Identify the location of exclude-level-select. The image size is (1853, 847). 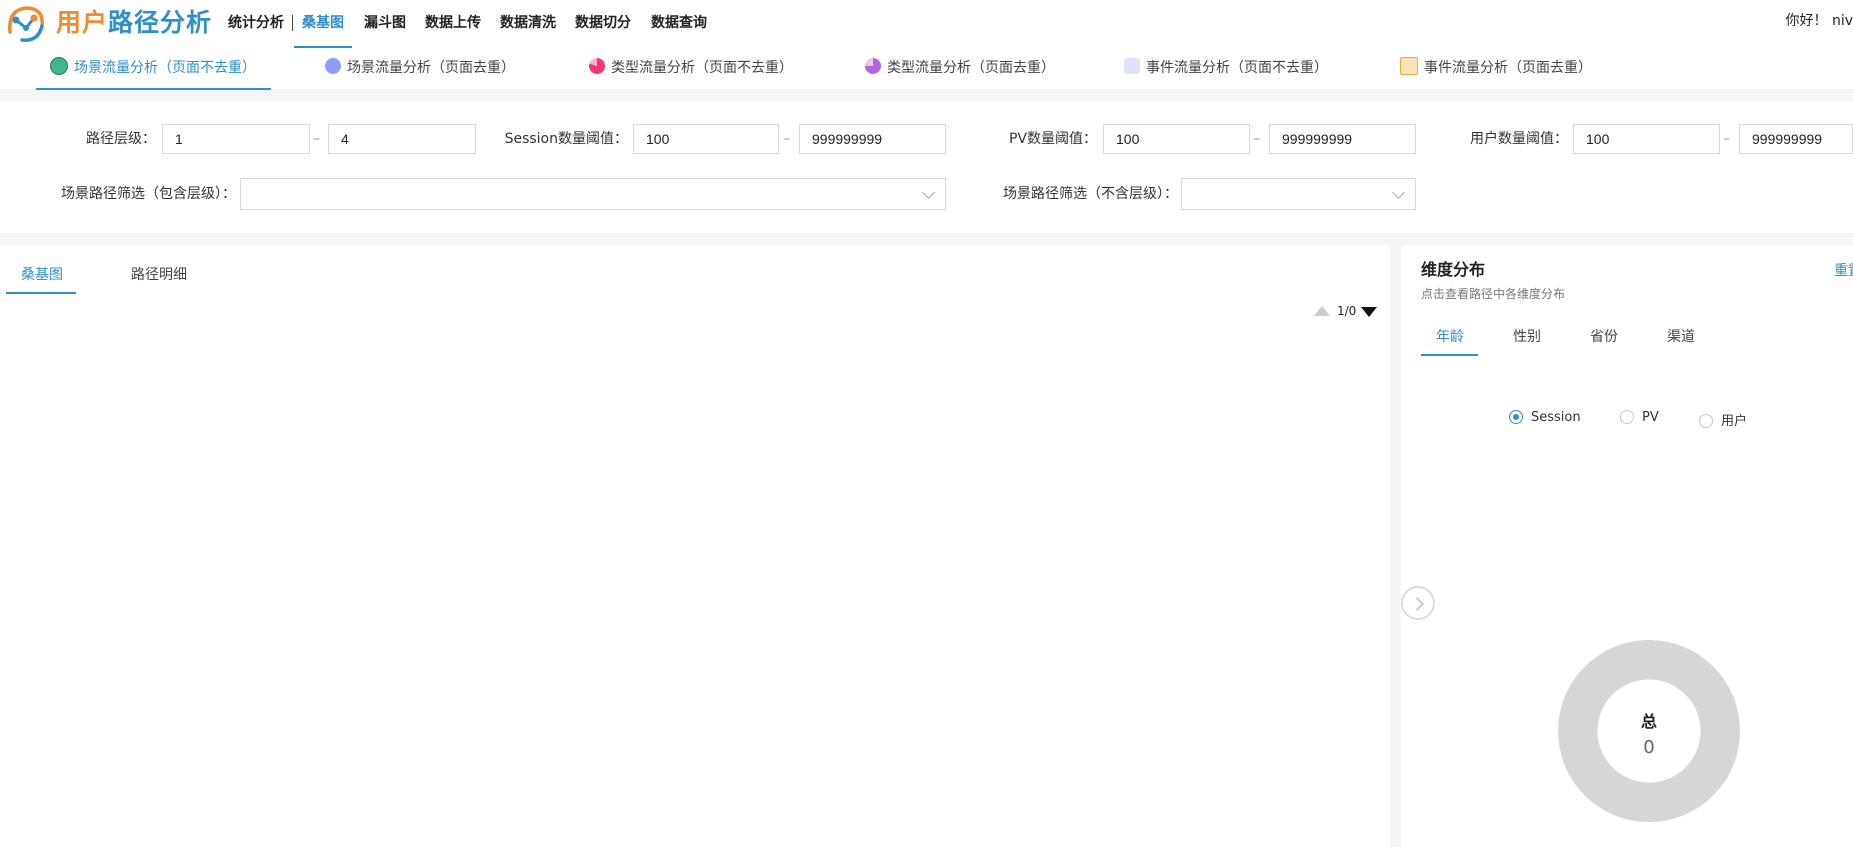
(1298, 194).